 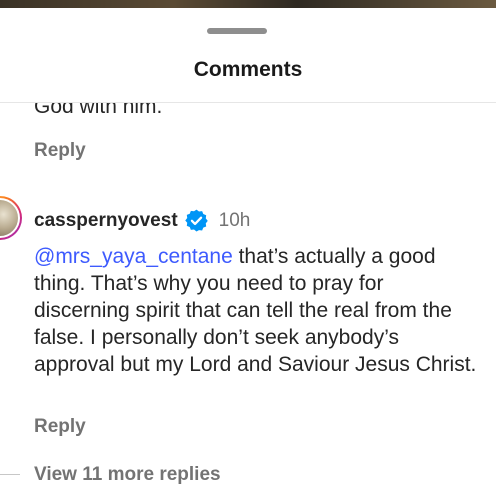 What do you see at coordinates (234, 220) in the screenshot?
I see `comment-timestamp: 10h` at bounding box center [234, 220].